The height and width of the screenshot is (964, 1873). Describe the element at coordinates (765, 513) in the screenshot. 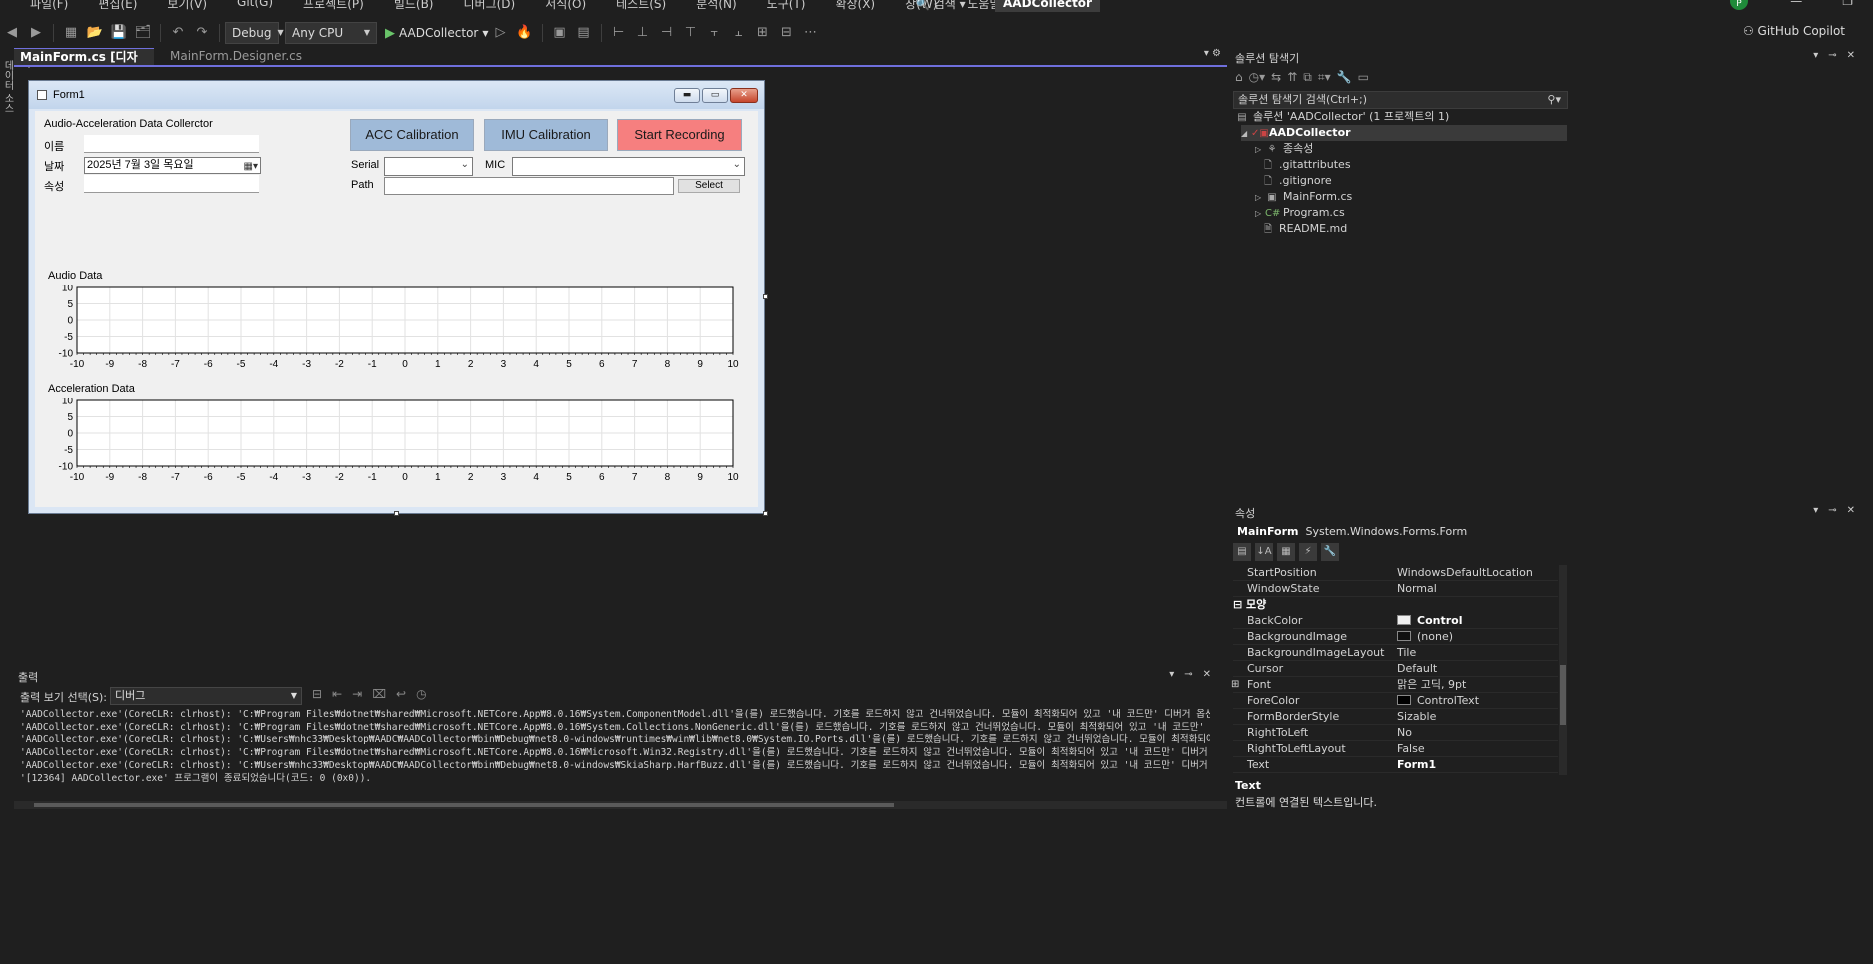

I see `resize-handle-corner` at that location.